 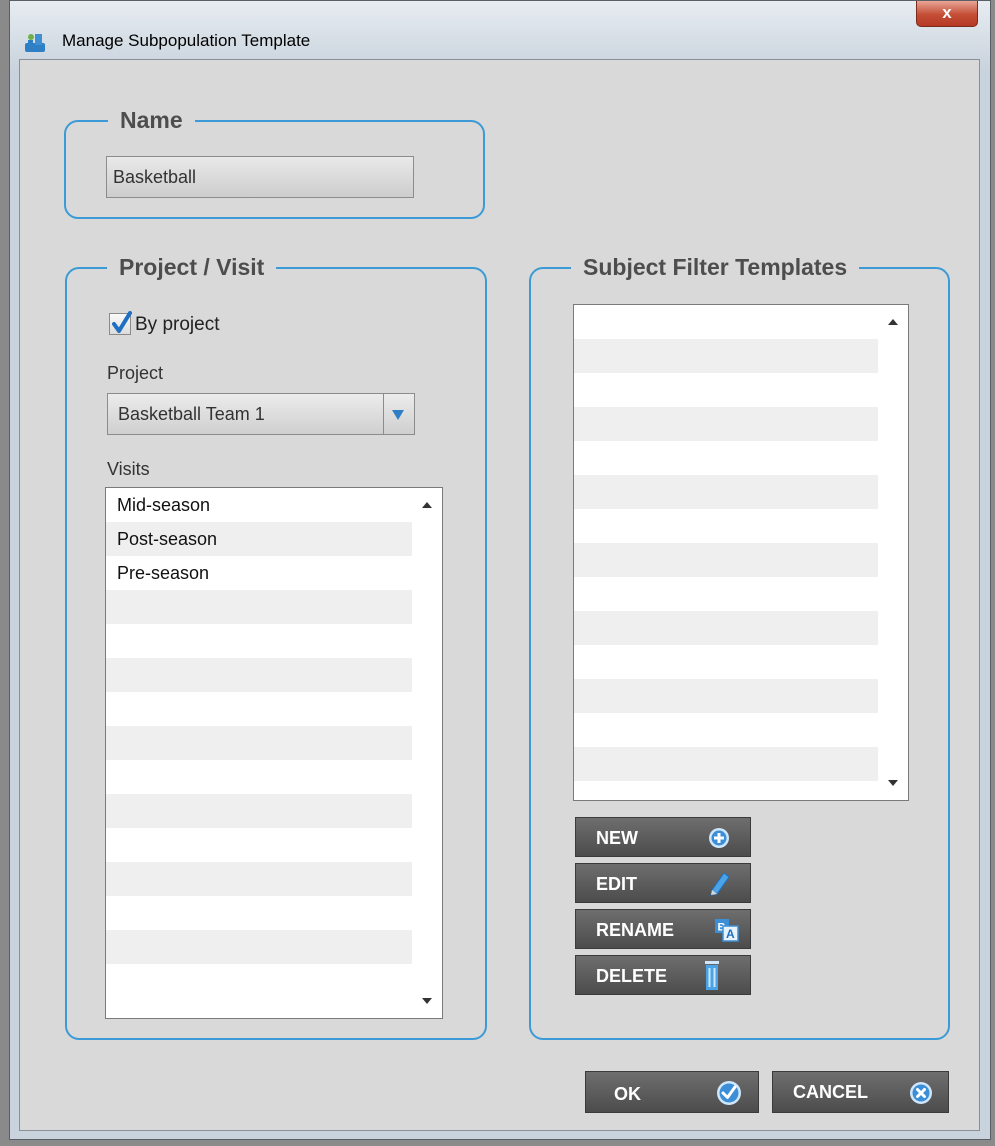 I want to click on subject-filter-templates-legend: Subject Filter Templates, so click(x=715, y=267).